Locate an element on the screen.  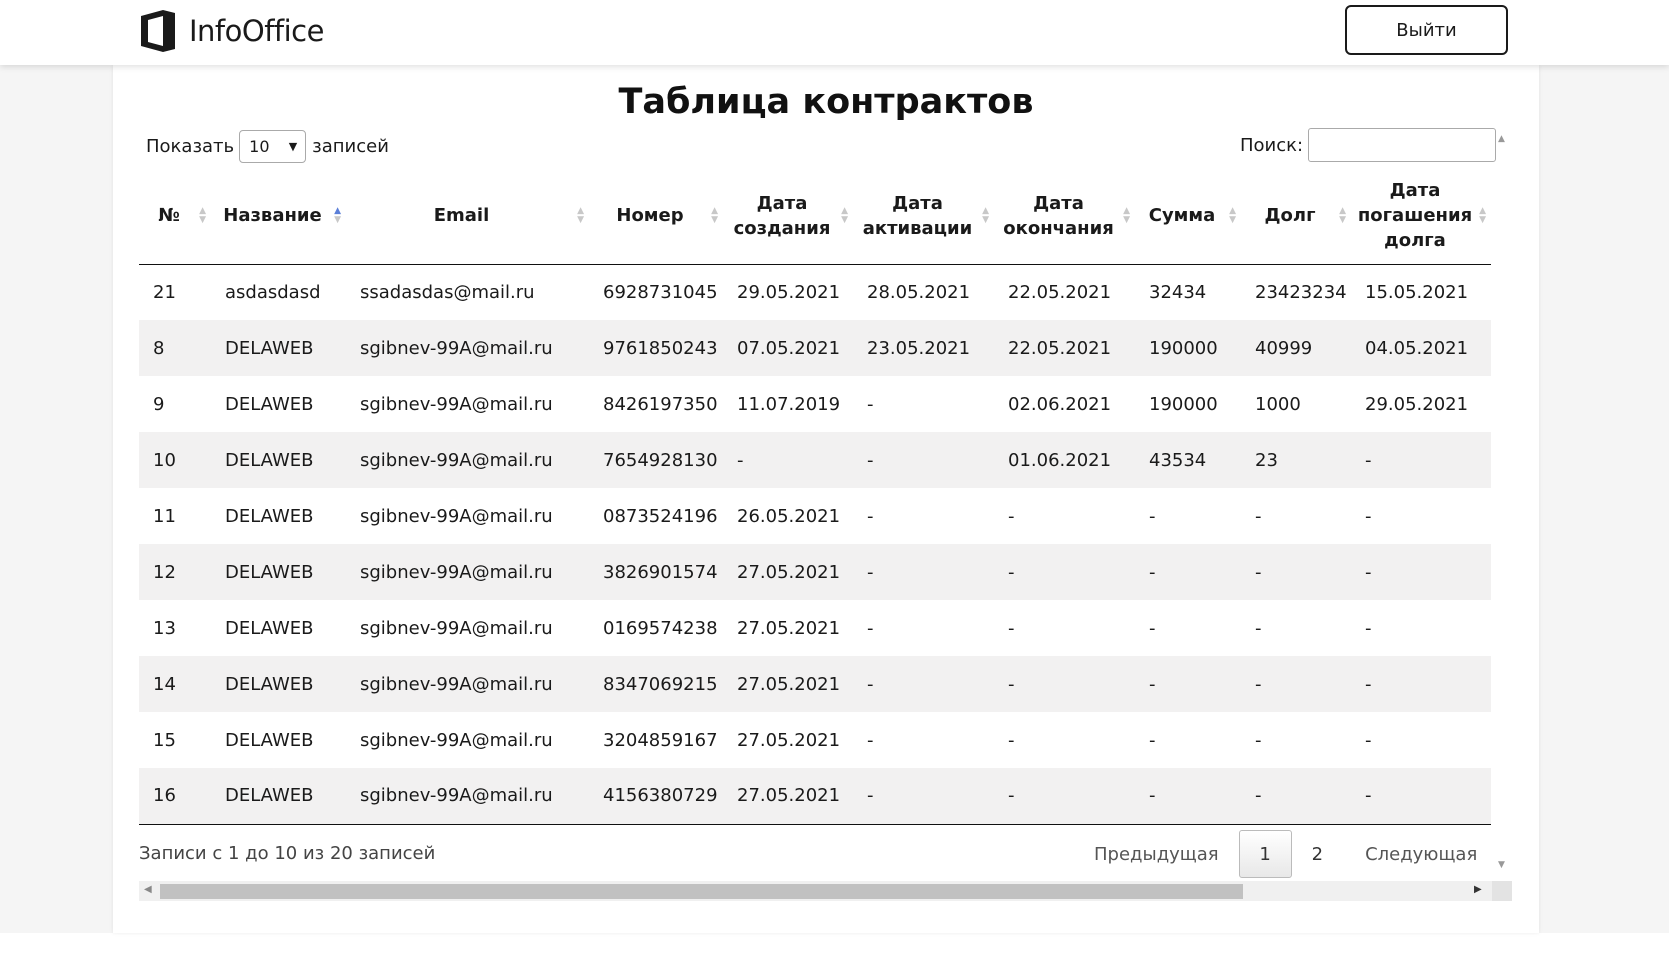
table-cell: 11.07.2019 is located at coordinates (788, 404).